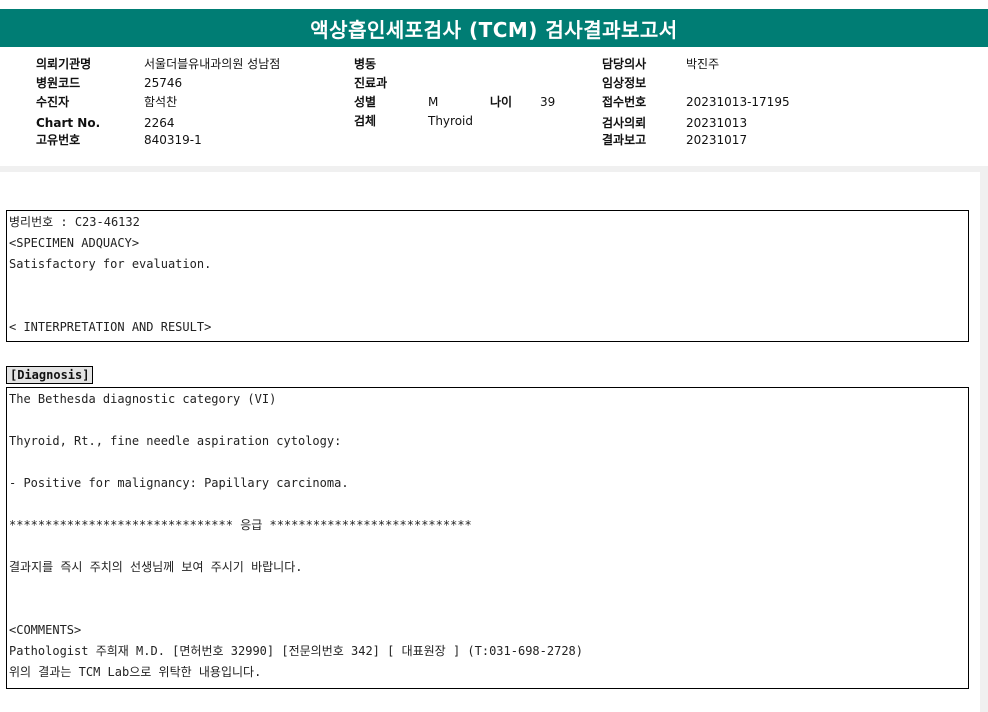 Image resolution: width=988 pixels, height=712 pixels. What do you see at coordinates (365, 64) in the screenshot?
I see `ward-label: 병동` at bounding box center [365, 64].